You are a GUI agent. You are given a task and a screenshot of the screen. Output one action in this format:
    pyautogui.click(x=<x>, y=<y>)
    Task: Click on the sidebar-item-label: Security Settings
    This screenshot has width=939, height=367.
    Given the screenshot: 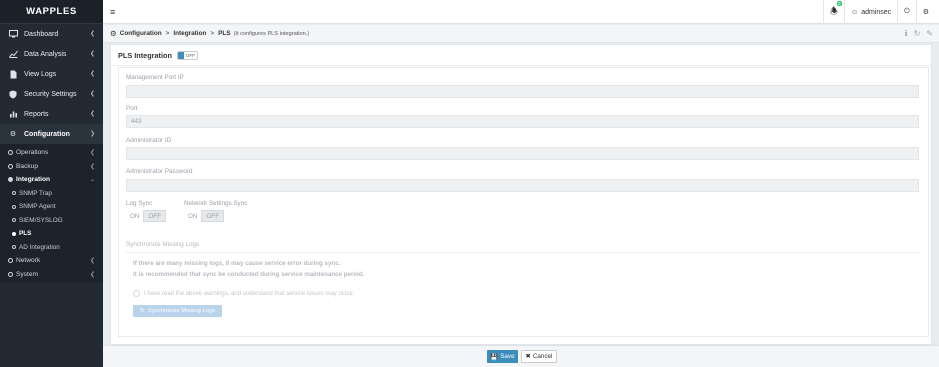 What is the action you would take?
    pyautogui.click(x=50, y=94)
    